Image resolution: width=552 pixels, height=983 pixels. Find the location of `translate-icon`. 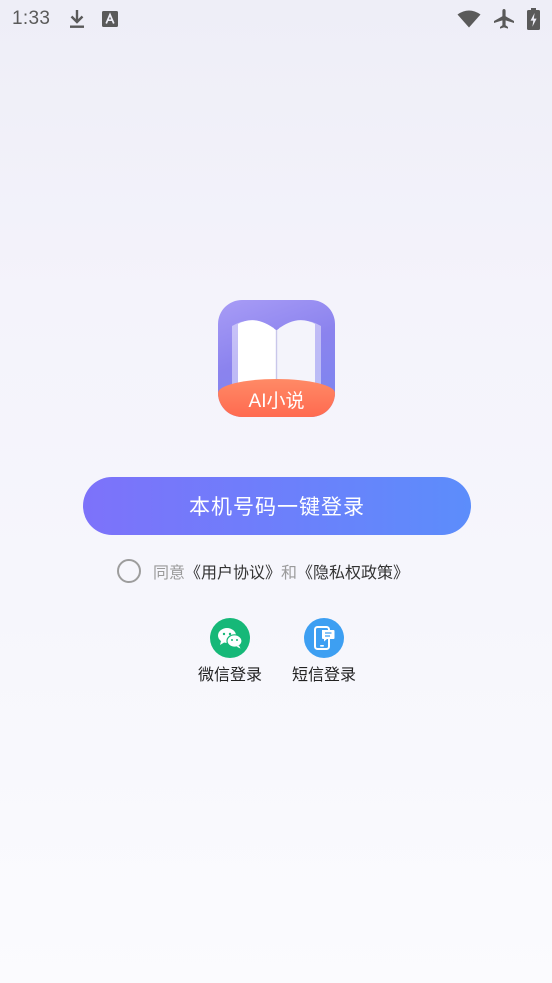

translate-icon is located at coordinates (110, 19).